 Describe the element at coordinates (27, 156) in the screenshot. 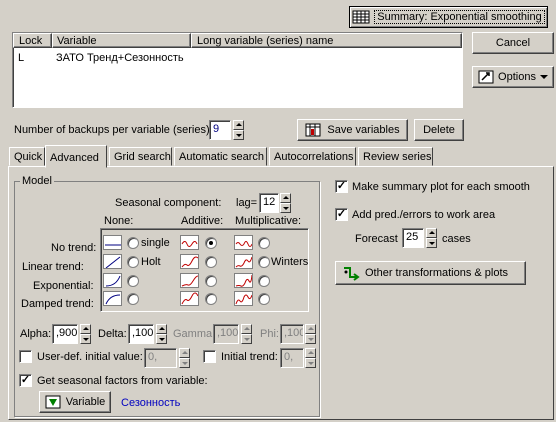

I see `tab-quick: Quick` at that location.